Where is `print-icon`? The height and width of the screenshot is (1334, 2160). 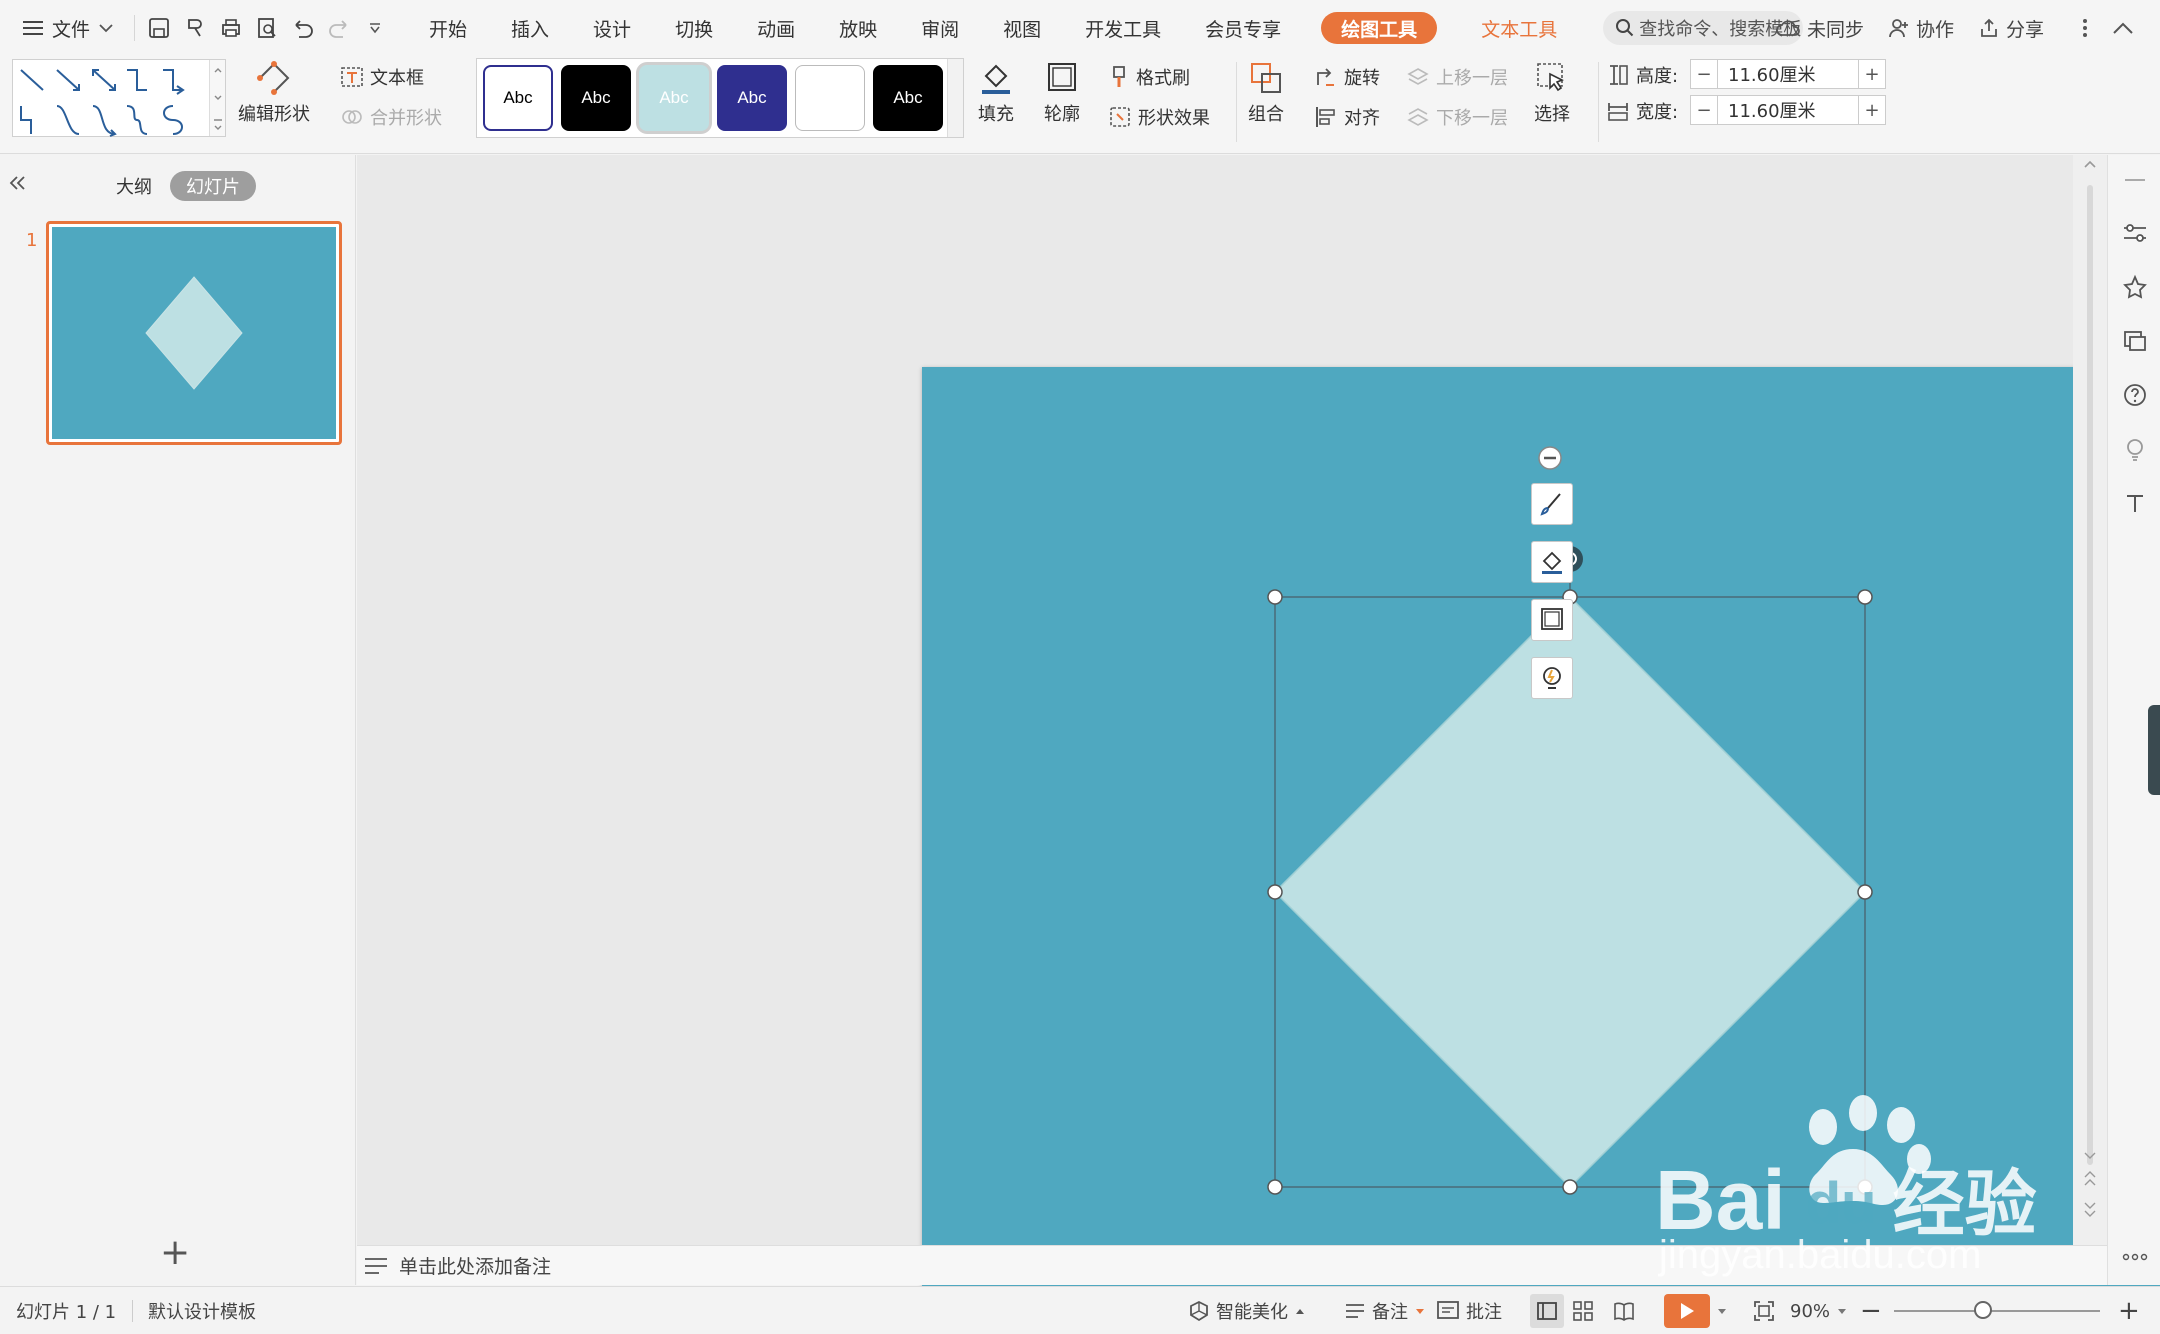
print-icon is located at coordinates (231, 28).